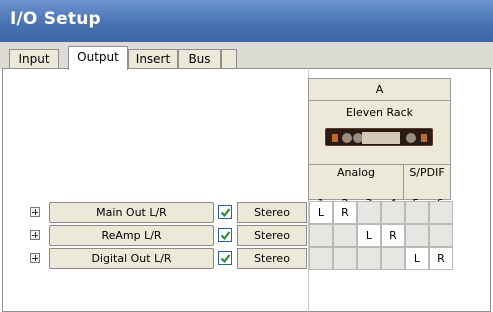 This screenshot has height=312, width=493. Describe the element at coordinates (131, 212) in the screenshot. I see `output-name-button: Main Out L/R` at that location.